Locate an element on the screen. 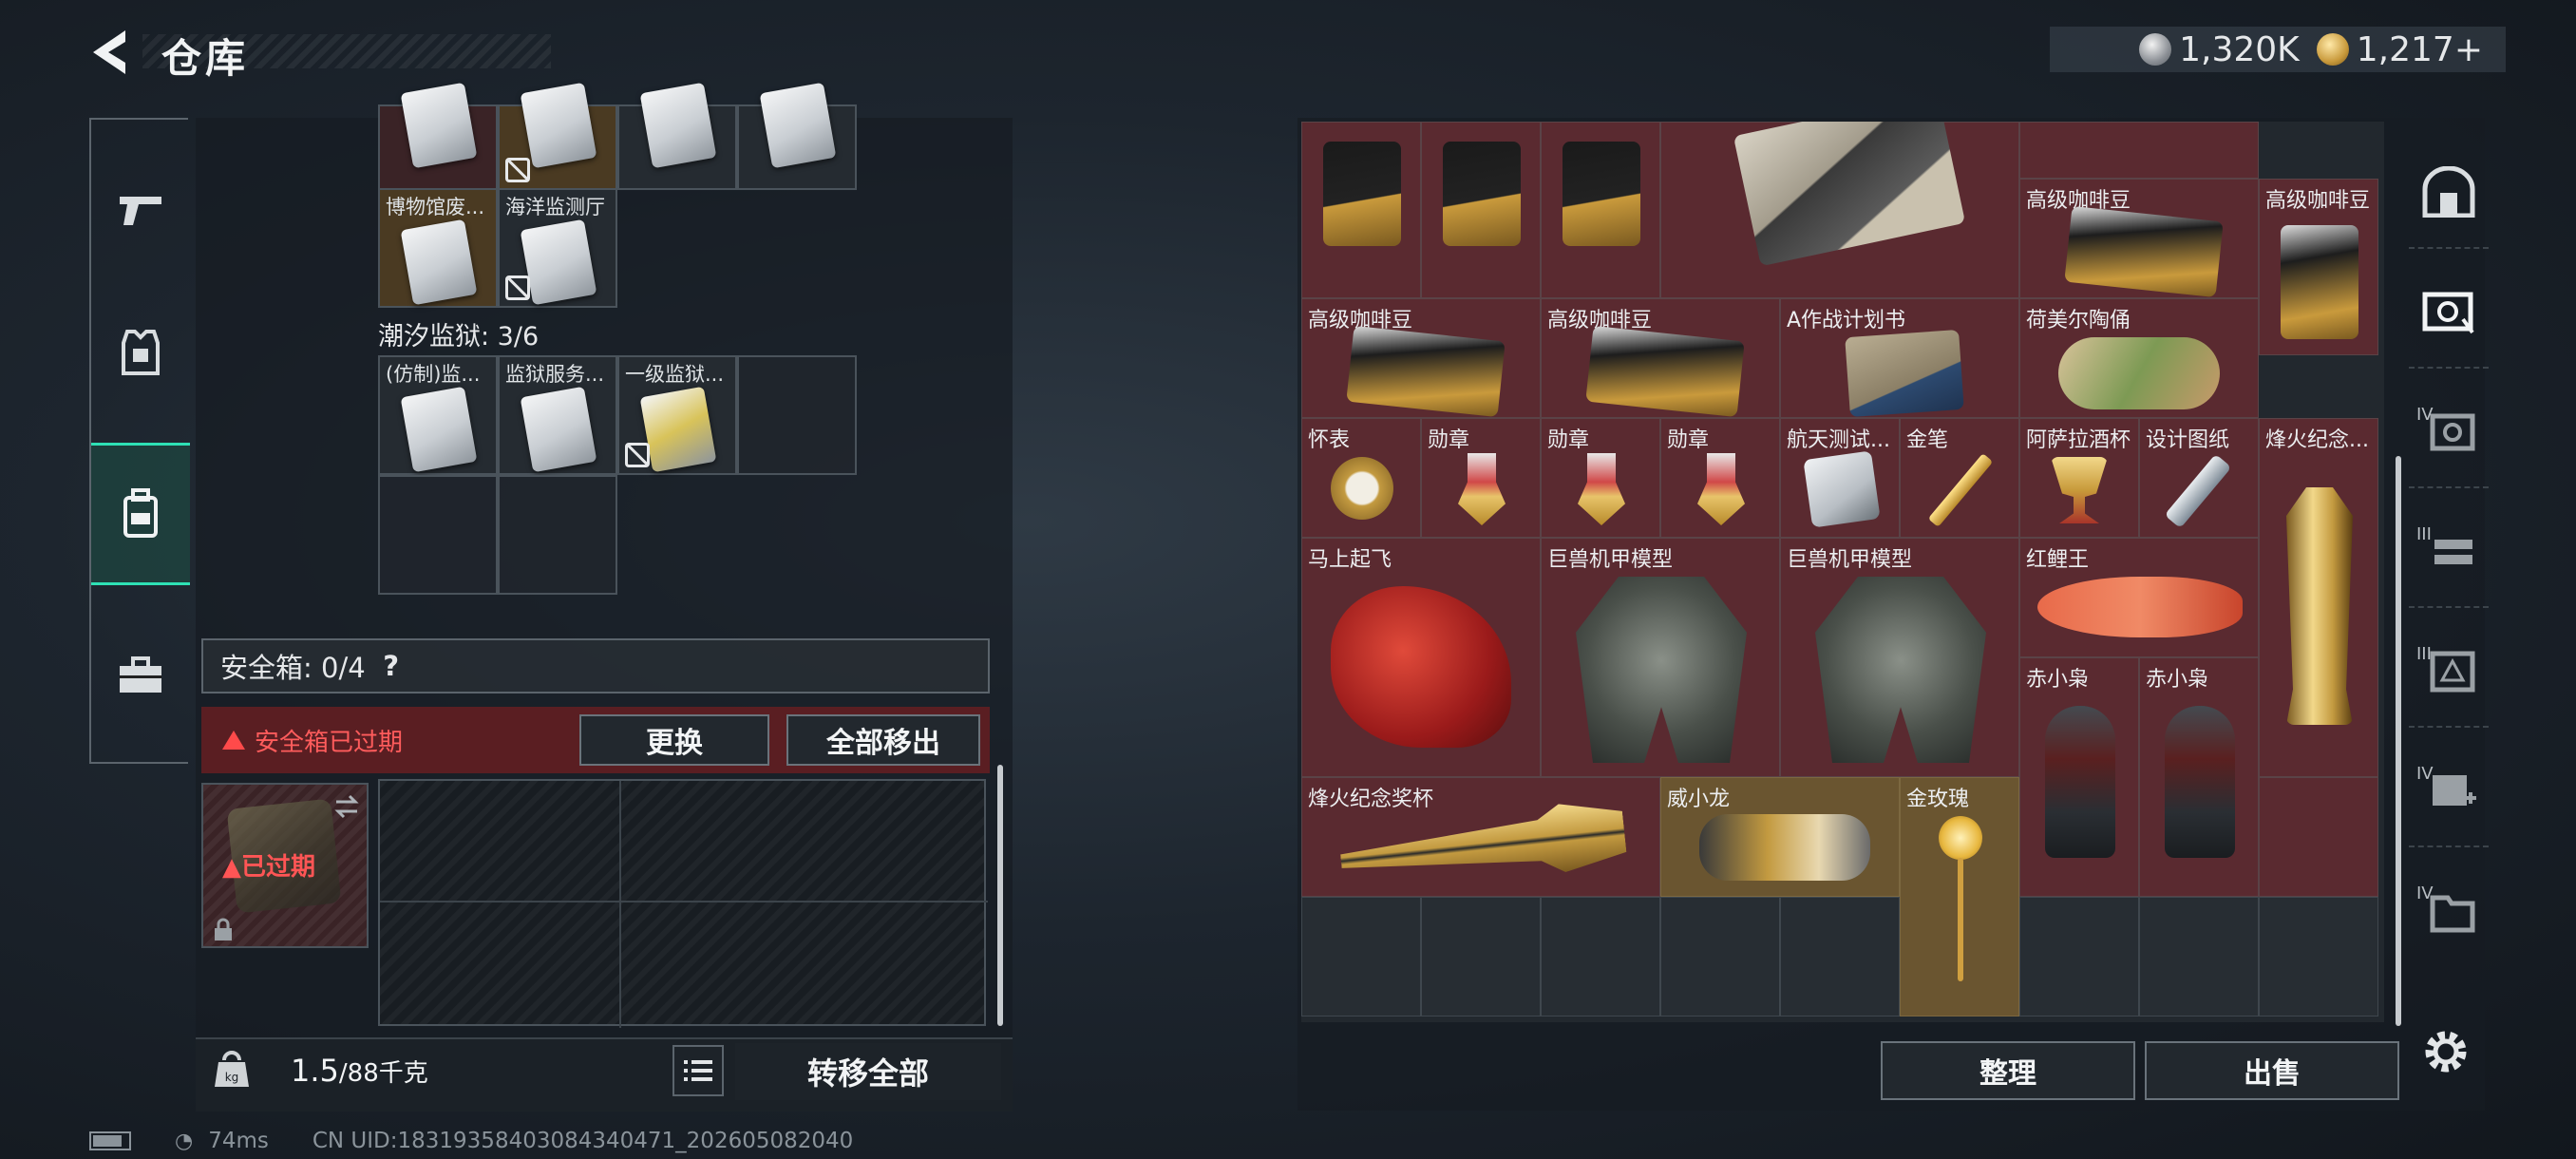  list-view-button is located at coordinates (698, 1070).